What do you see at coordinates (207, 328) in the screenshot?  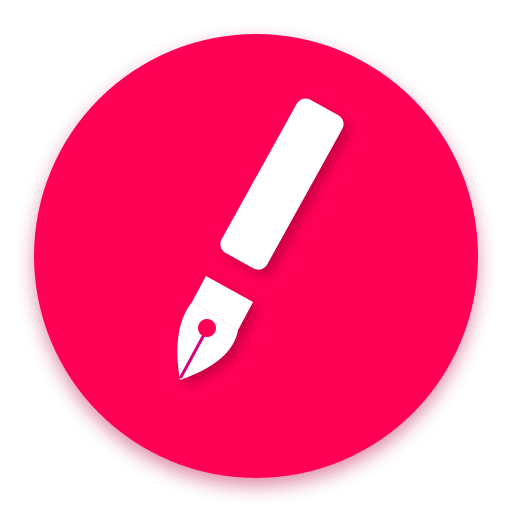 I see `nib-breather-hole` at bounding box center [207, 328].